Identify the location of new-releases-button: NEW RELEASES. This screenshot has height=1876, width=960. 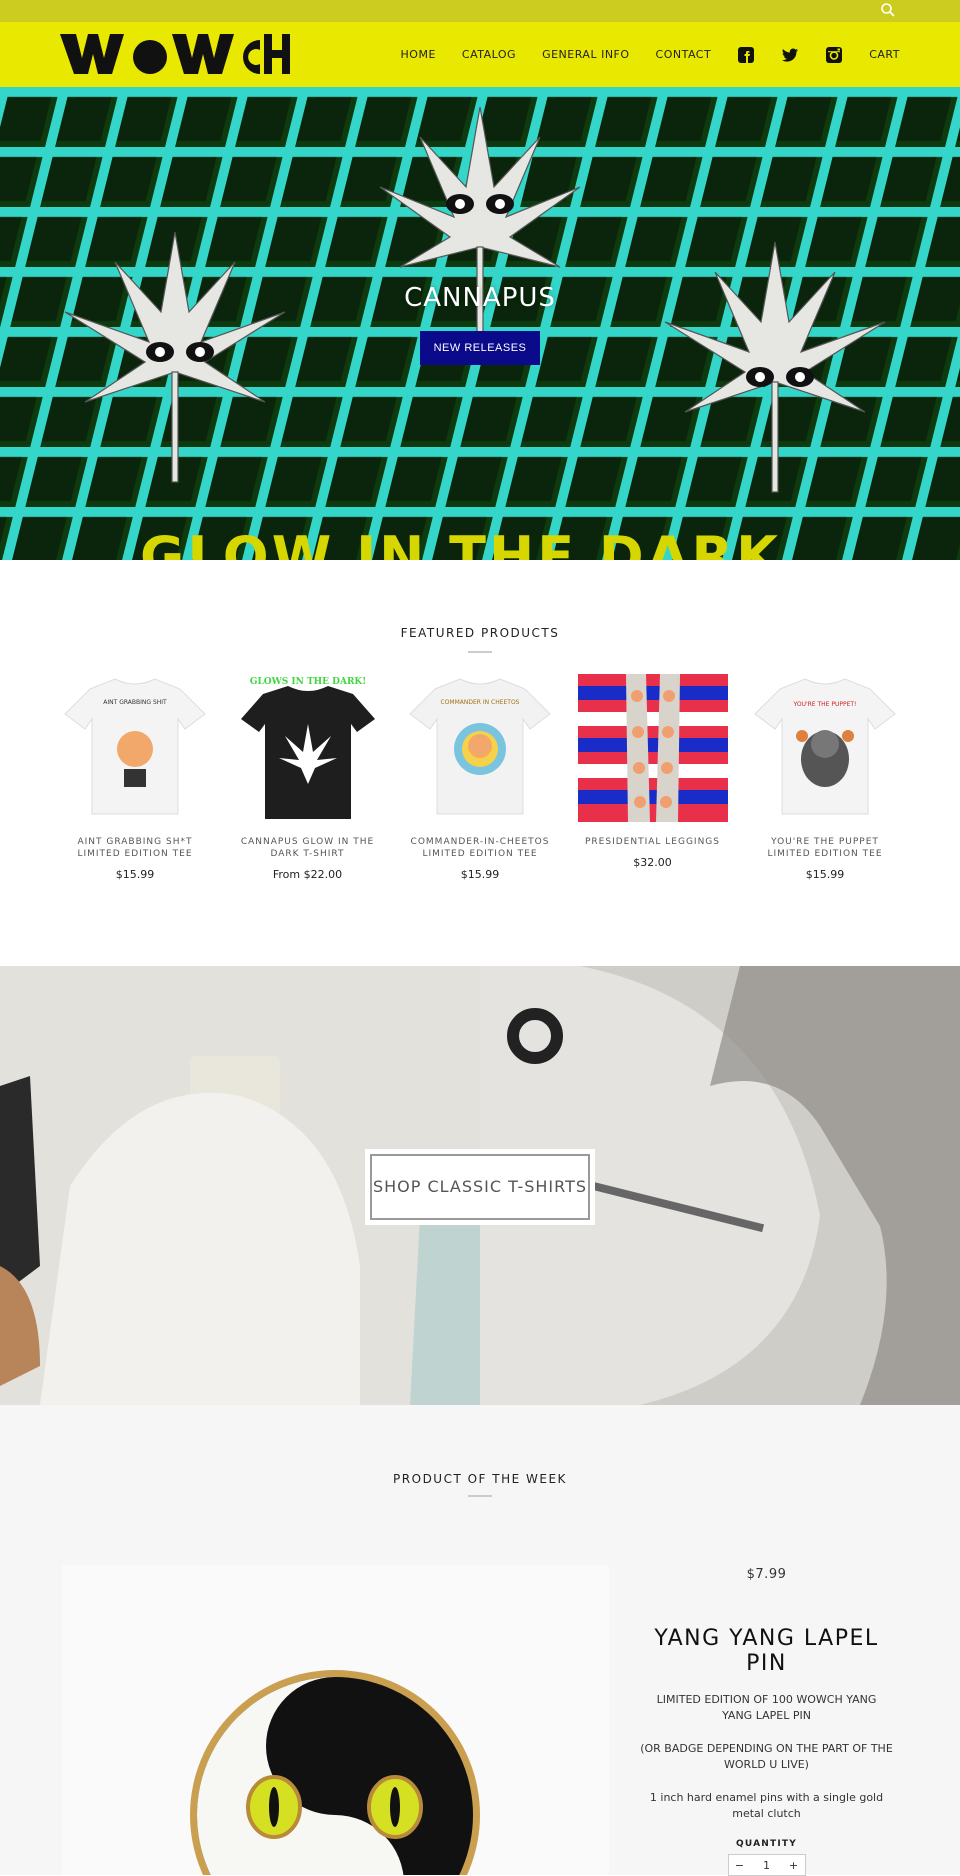
(480, 348).